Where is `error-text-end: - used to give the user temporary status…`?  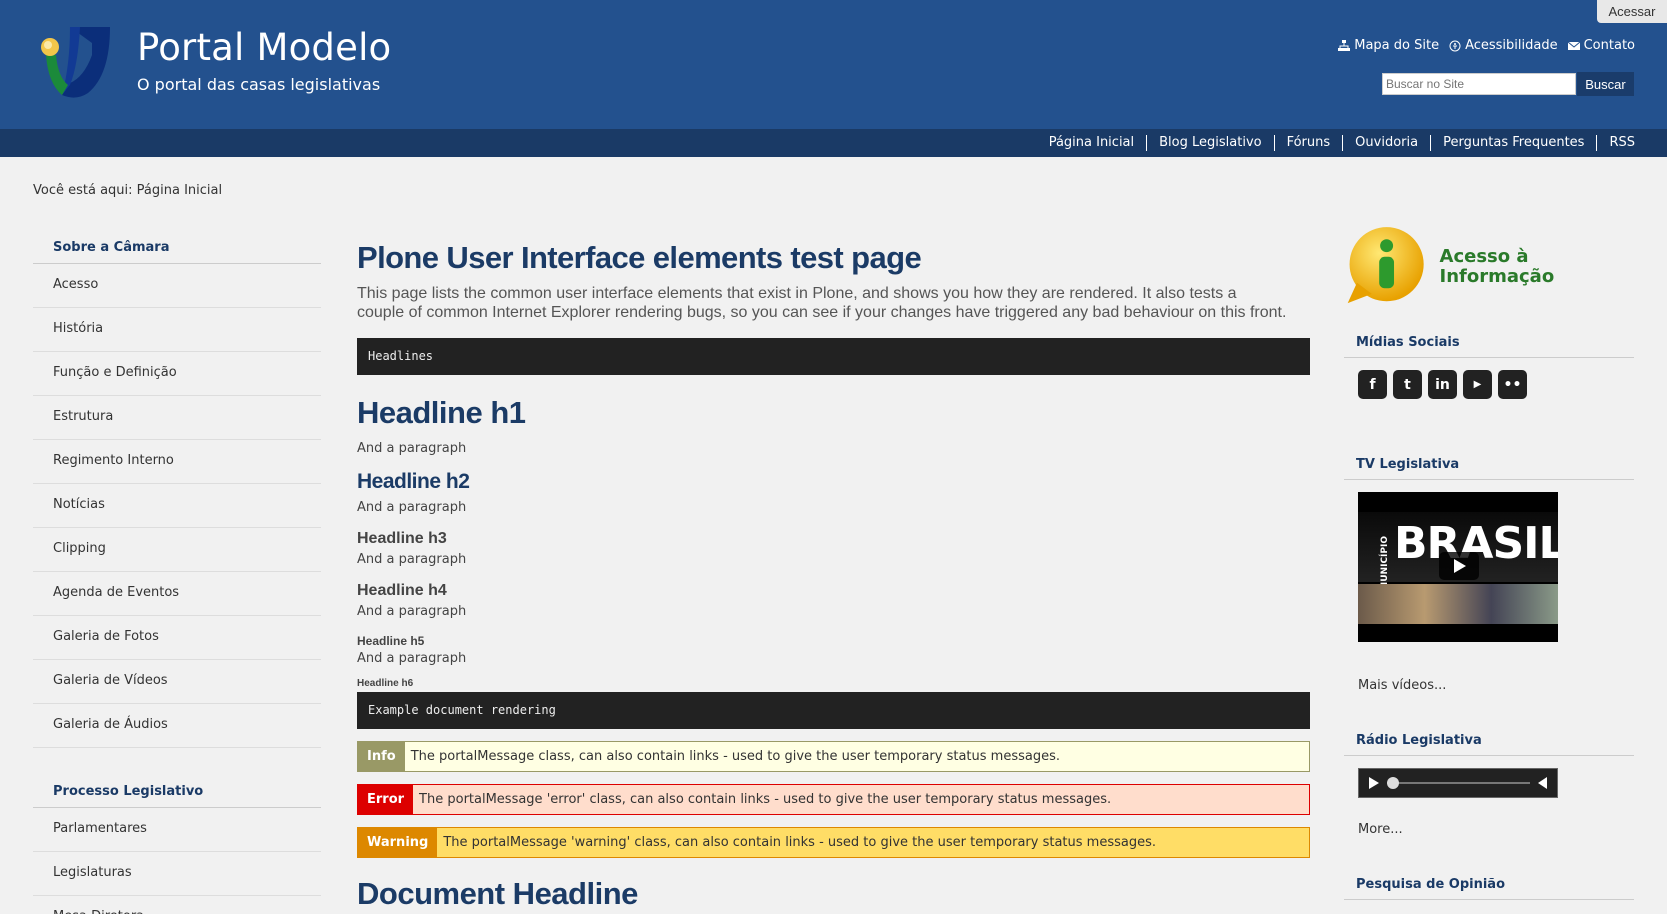
error-text-end: - used to give the user temporary status… is located at coordinates (943, 799).